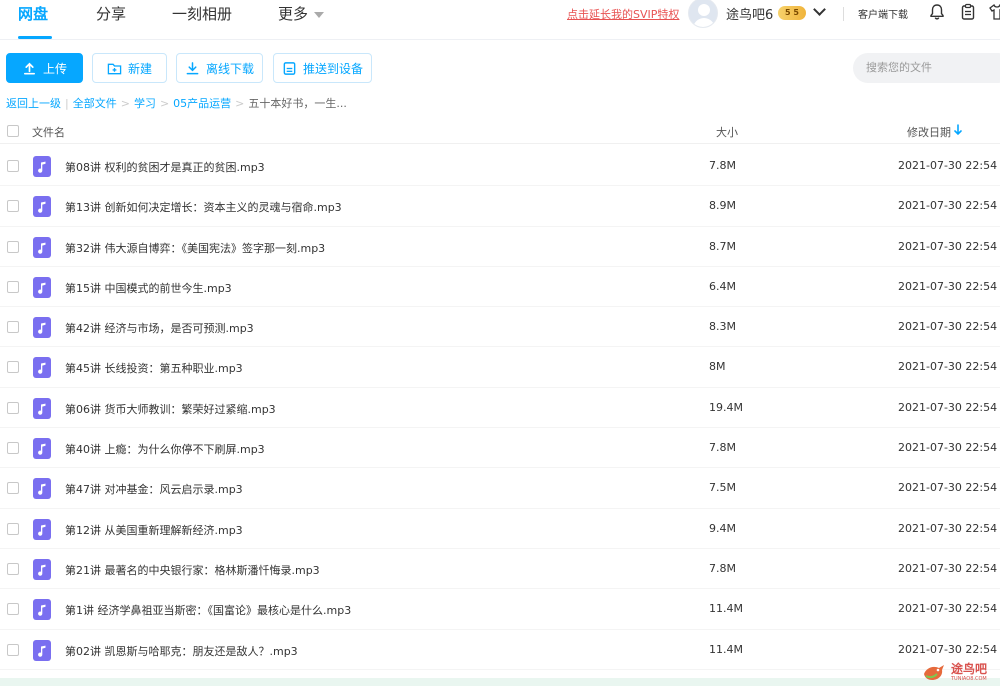  Describe the element at coordinates (111, 13) in the screenshot. I see `tab-share: 分享` at that location.